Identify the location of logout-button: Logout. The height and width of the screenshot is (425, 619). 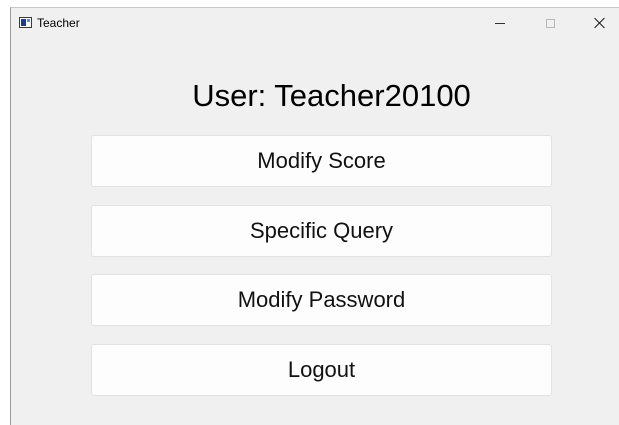
(321, 370).